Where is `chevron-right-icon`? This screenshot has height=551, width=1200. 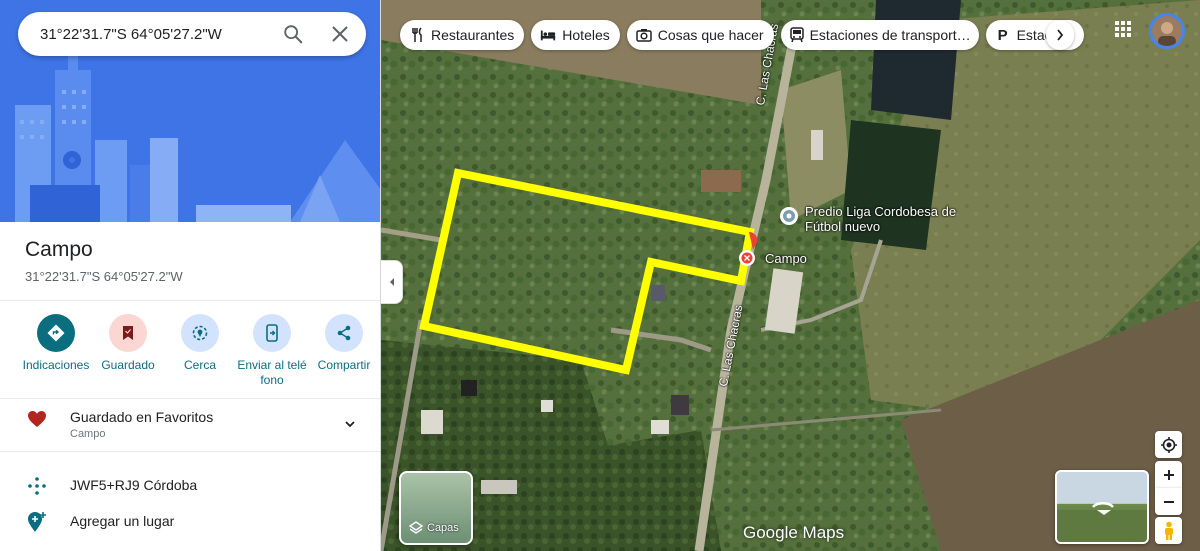 chevron-right-icon is located at coordinates (1060, 35).